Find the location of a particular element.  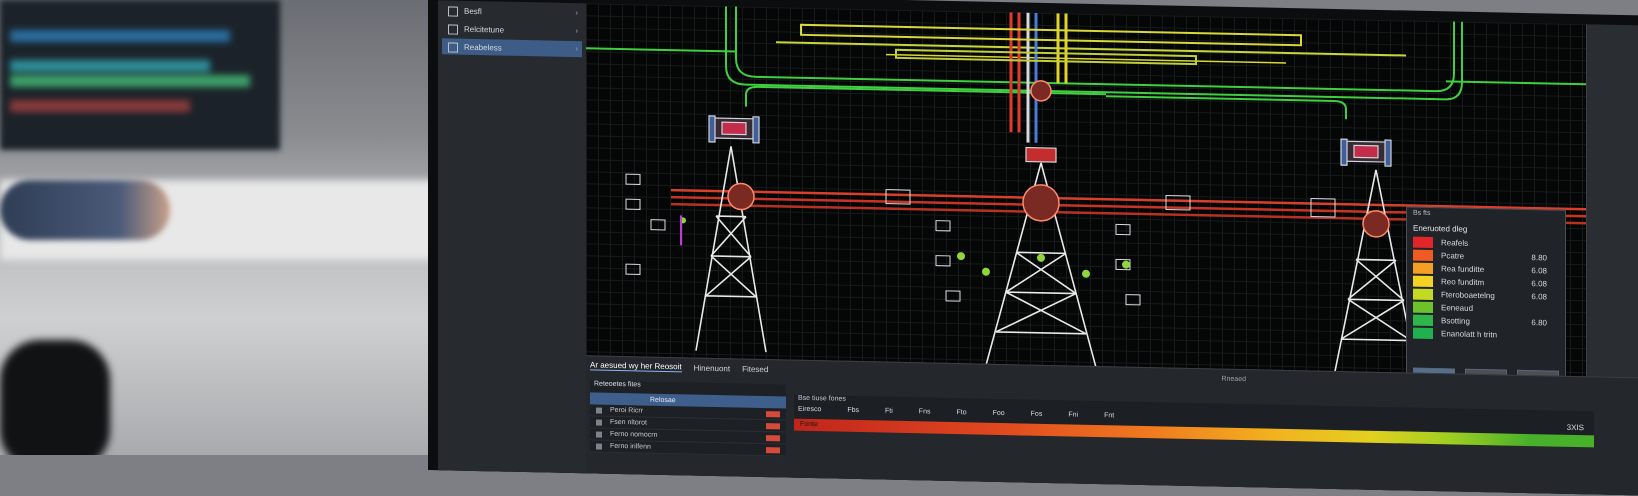

left-panel: Besfl › Relcitetune › Reabeless › is located at coordinates (512, 237).